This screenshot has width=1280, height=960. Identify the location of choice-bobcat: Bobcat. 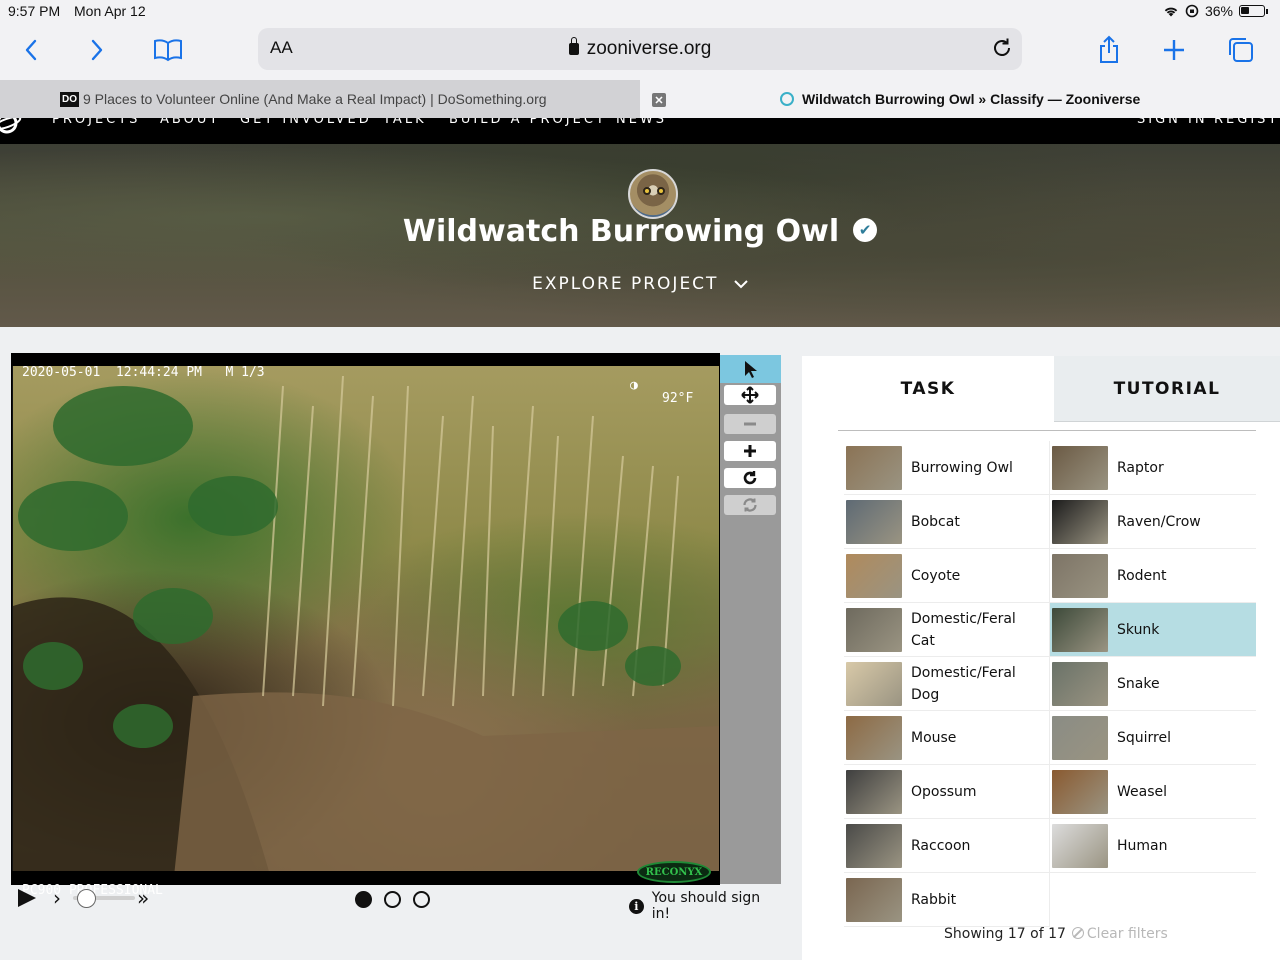
(947, 522).